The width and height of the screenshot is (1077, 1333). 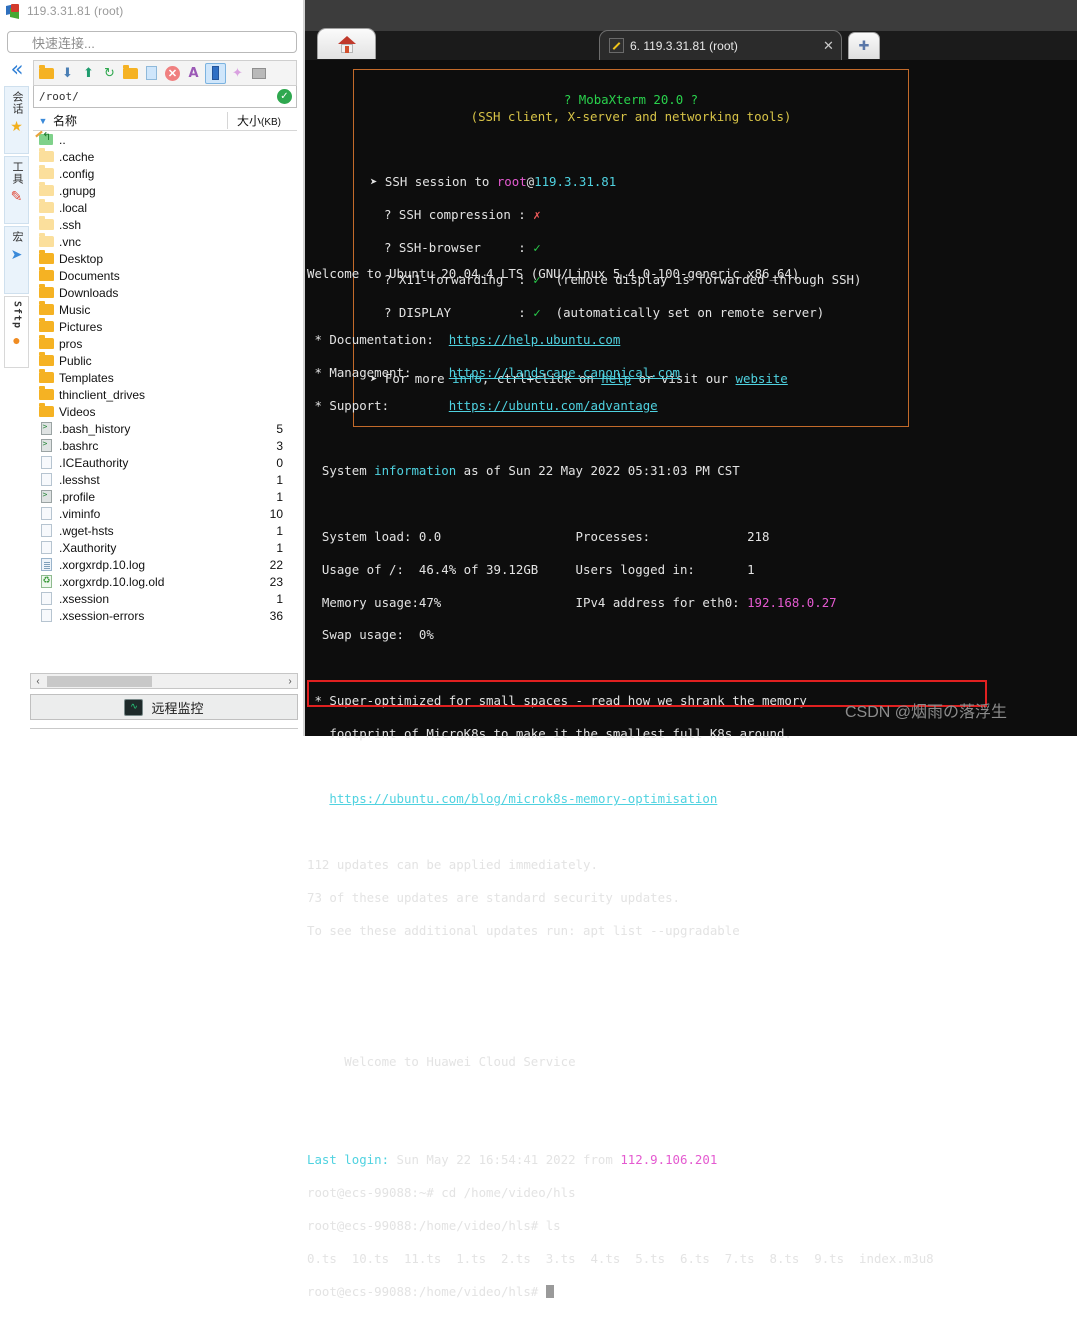 I want to click on file-name: Templates, so click(x=86, y=377).